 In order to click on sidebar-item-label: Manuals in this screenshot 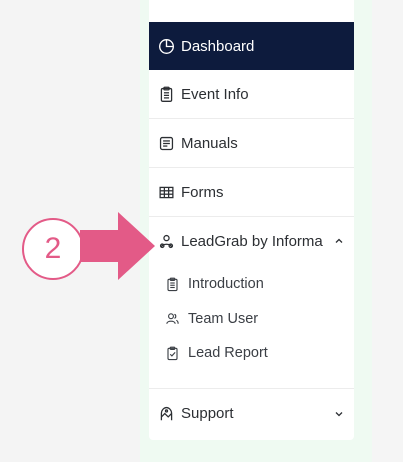, I will do `click(209, 143)`.